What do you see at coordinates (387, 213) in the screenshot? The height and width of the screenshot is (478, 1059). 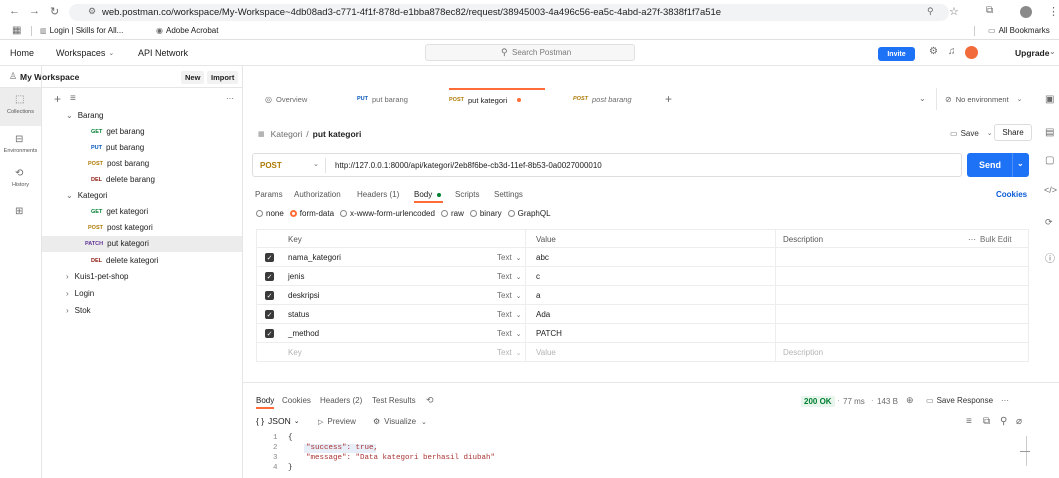 I see `radio-urlencoded: x-www-form-urlencoded` at bounding box center [387, 213].